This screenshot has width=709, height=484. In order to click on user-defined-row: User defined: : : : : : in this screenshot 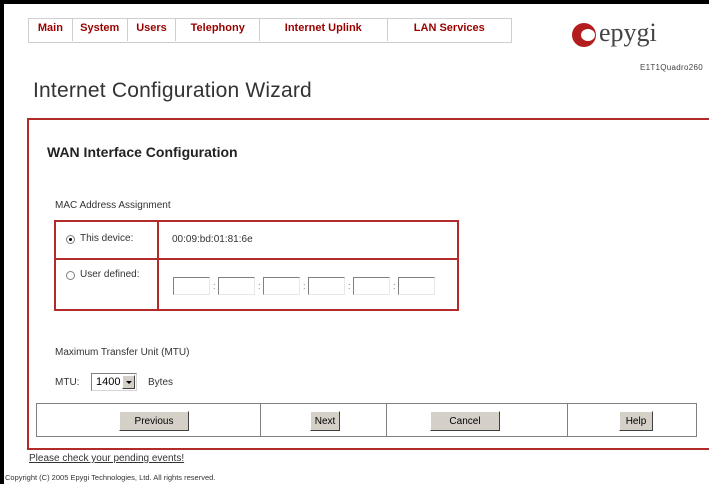, I will do `click(256, 284)`.